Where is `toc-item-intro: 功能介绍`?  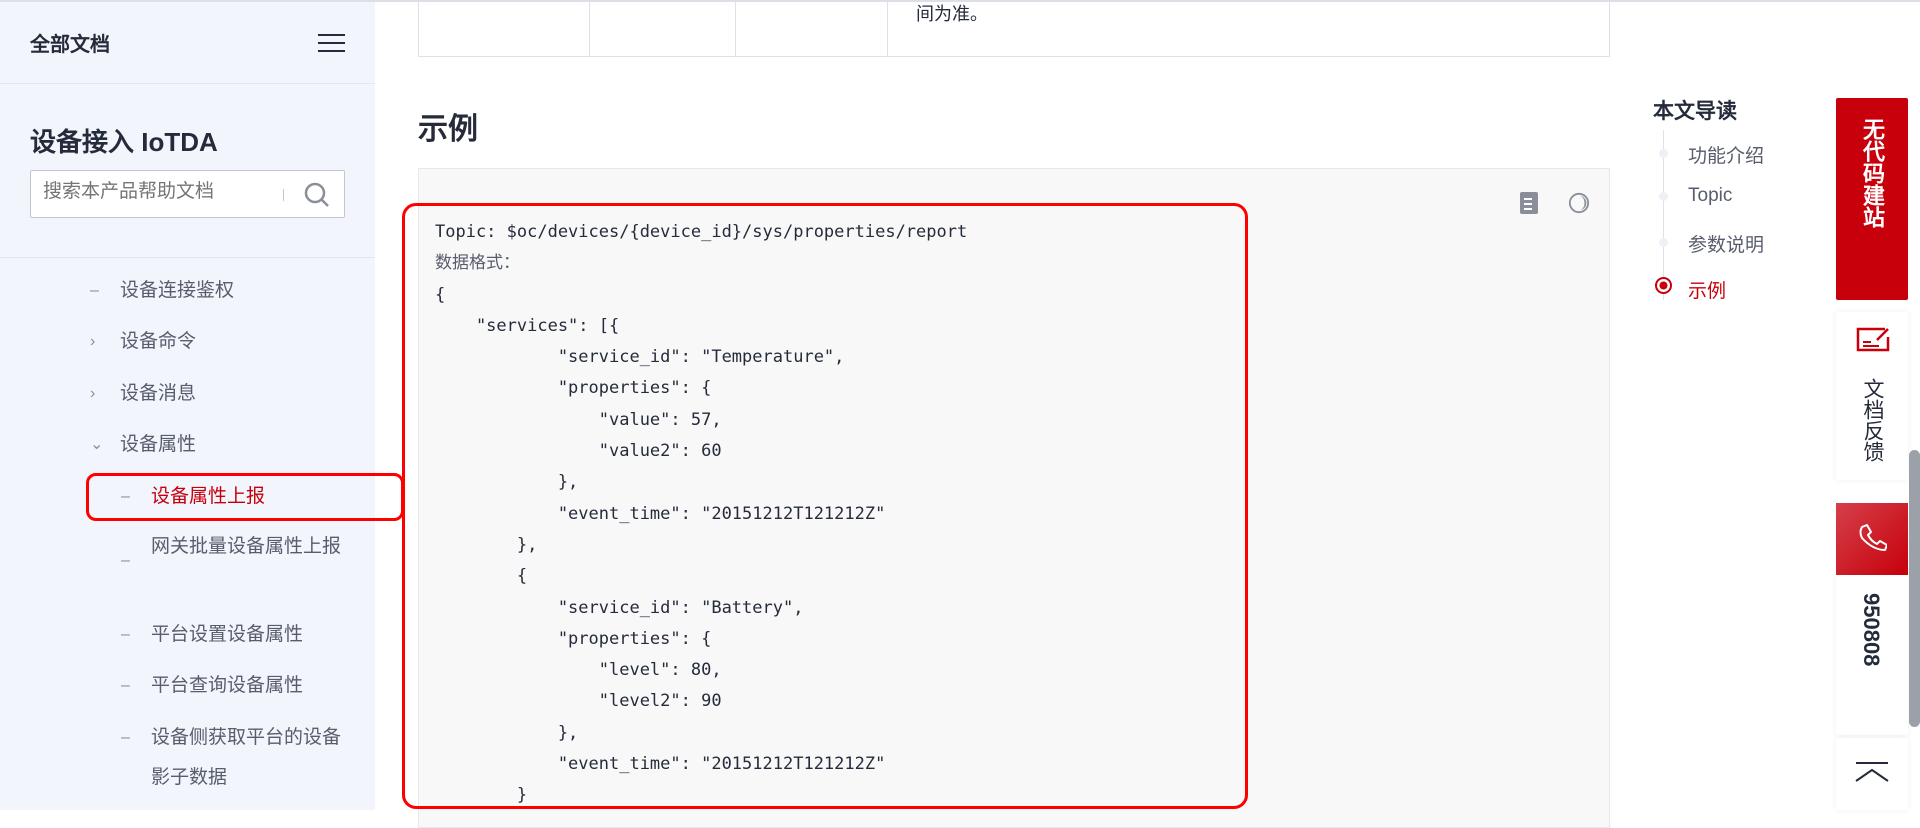 toc-item-intro: 功能介绍 is located at coordinates (1726, 154).